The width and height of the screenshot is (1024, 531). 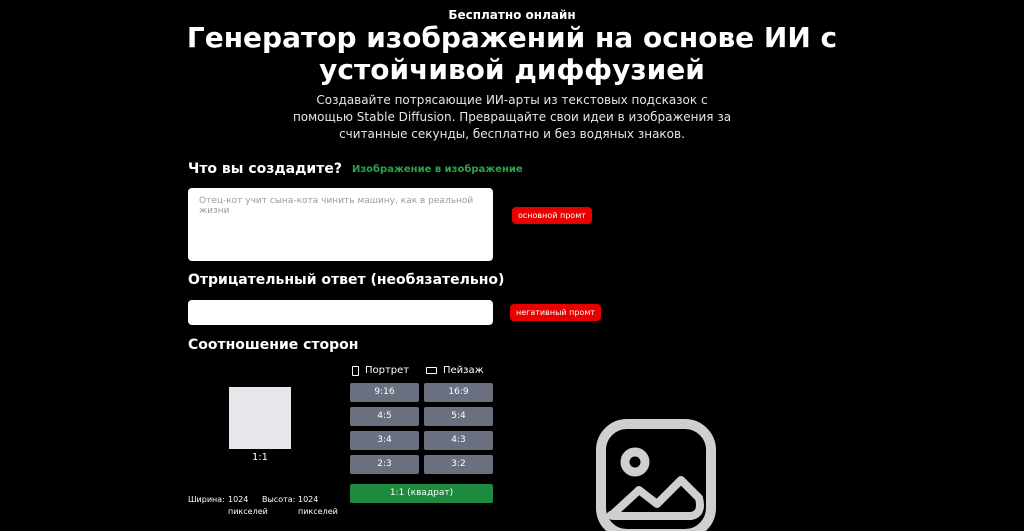 What do you see at coordinates (387, 370) in the screenshot?
I see `portrait-label: Портрет` at bounding box center [387, 370].